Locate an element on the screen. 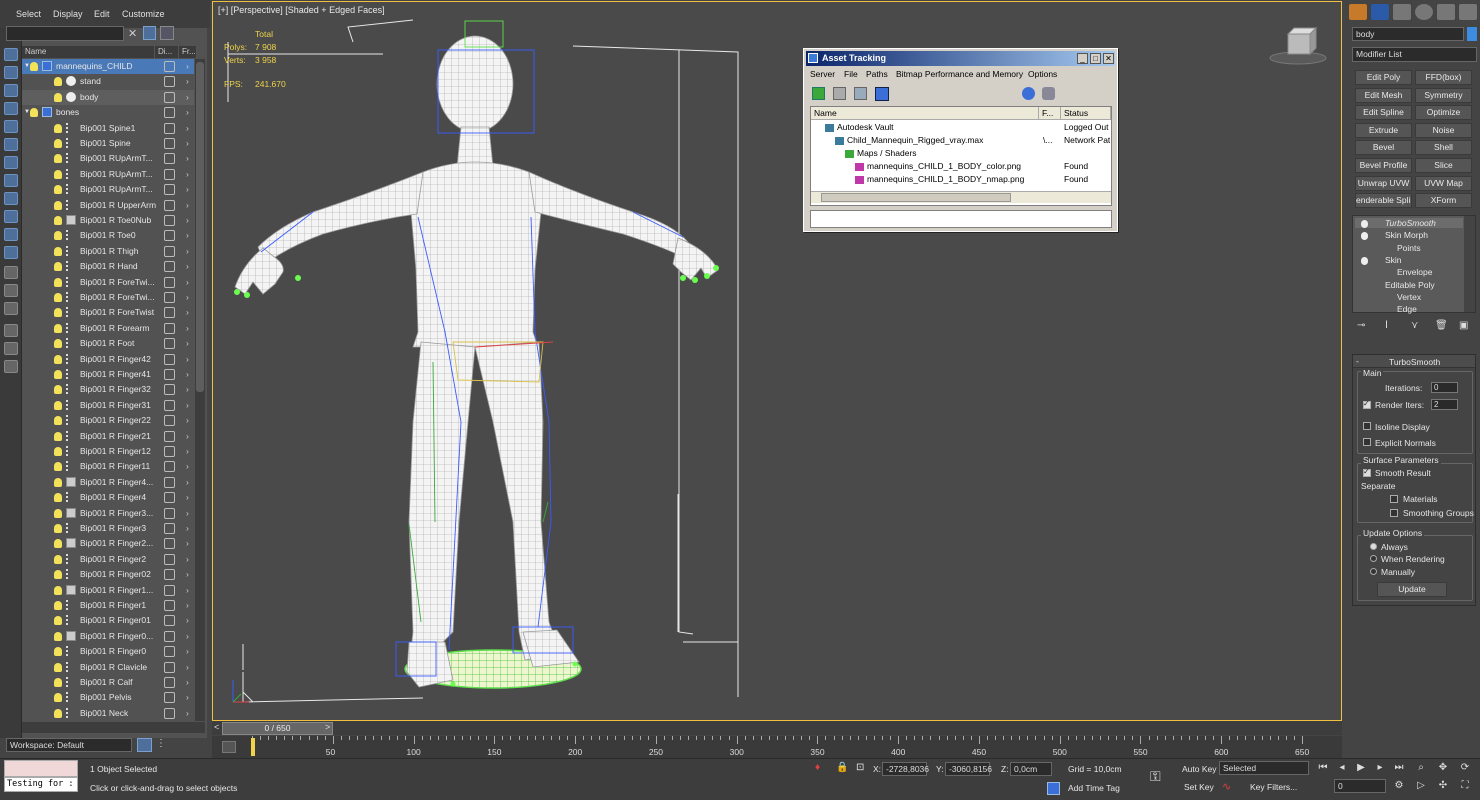 This screenshot has height=800, width=1480. mini-curve-editor-icon is located at coordinates (229, 747).